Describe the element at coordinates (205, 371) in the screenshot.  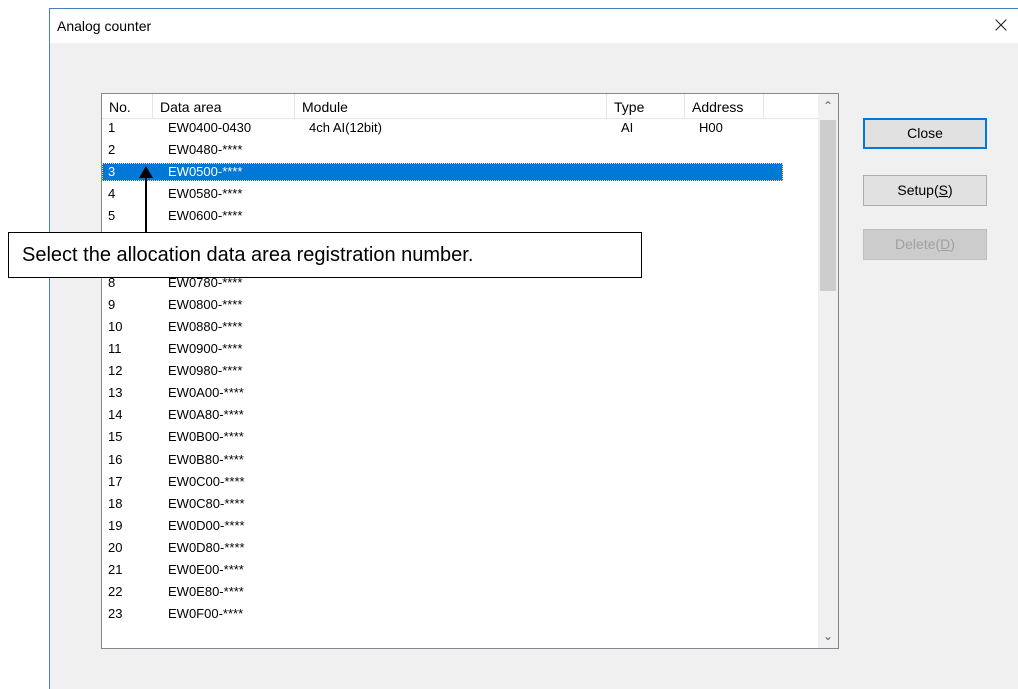
I see `row-data-area: EW0980-****` at that location.